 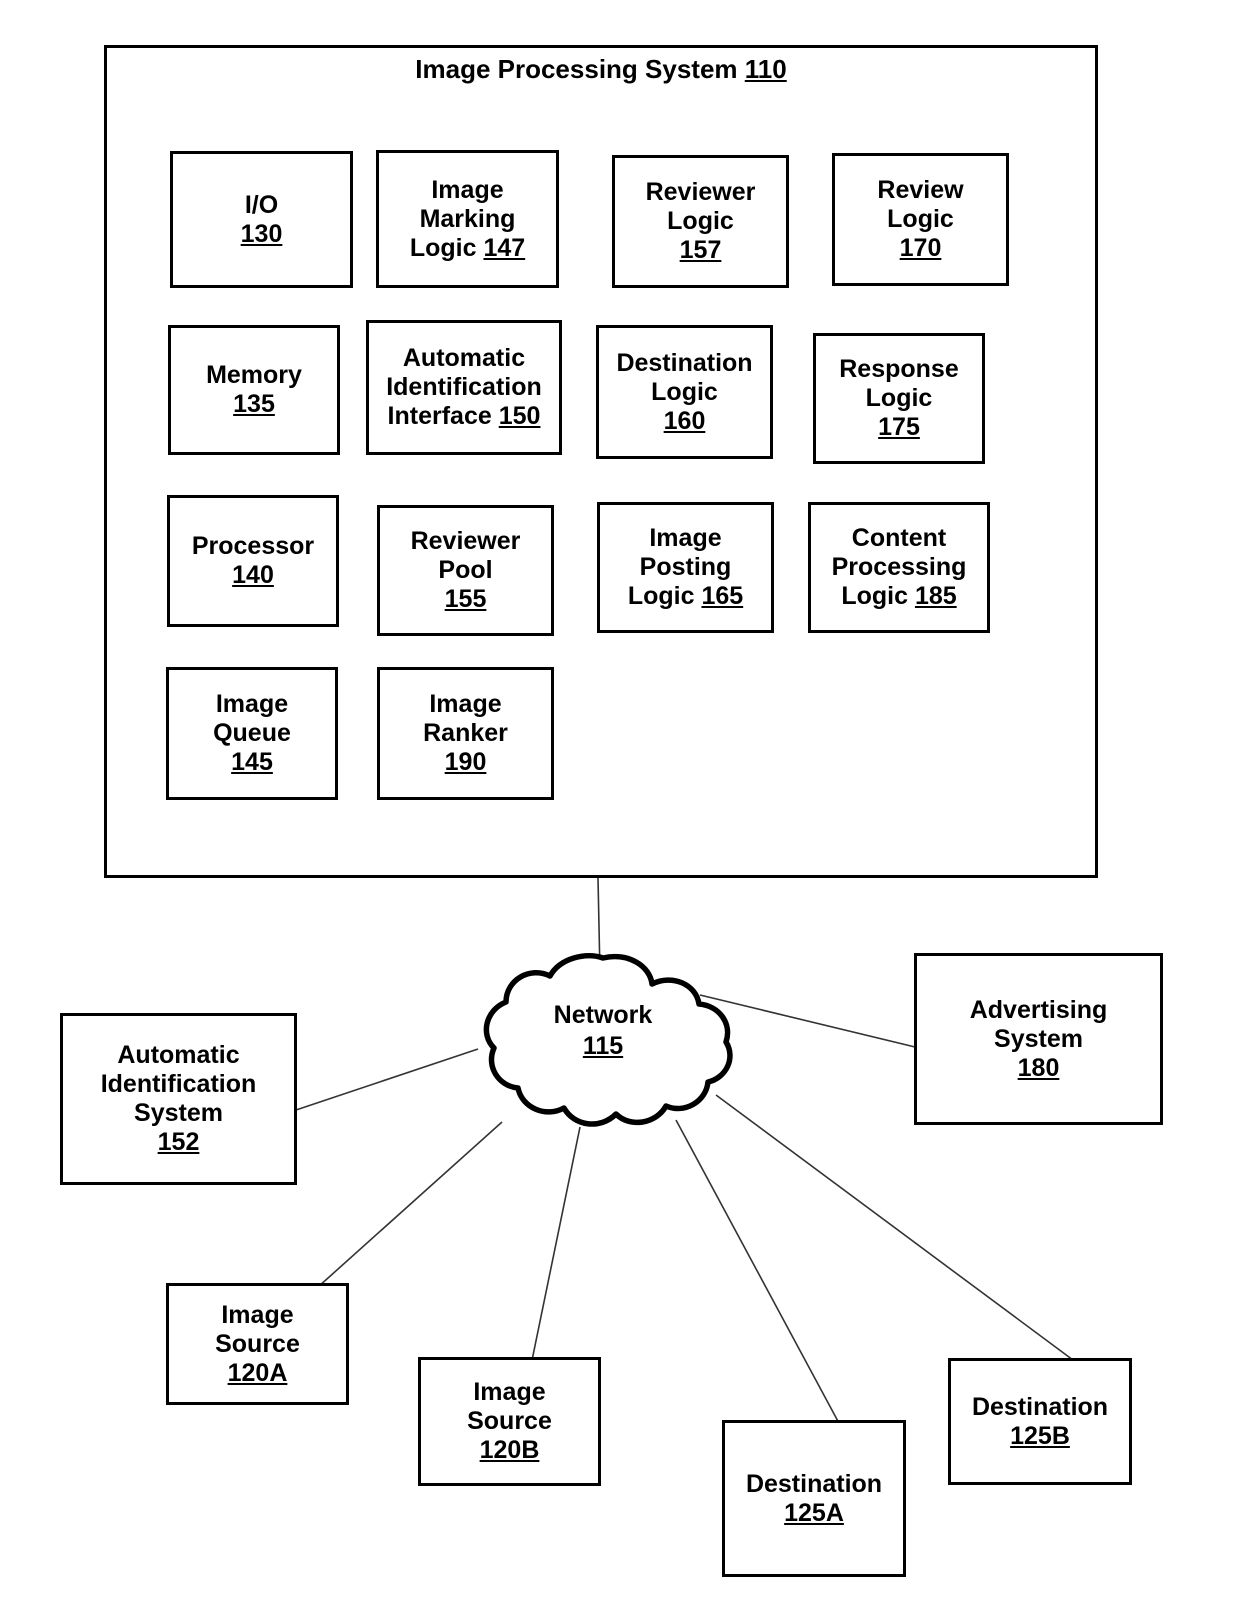 I want to click on node-content-processing-logic-line-1: Processing, so click(x=899, y=567).